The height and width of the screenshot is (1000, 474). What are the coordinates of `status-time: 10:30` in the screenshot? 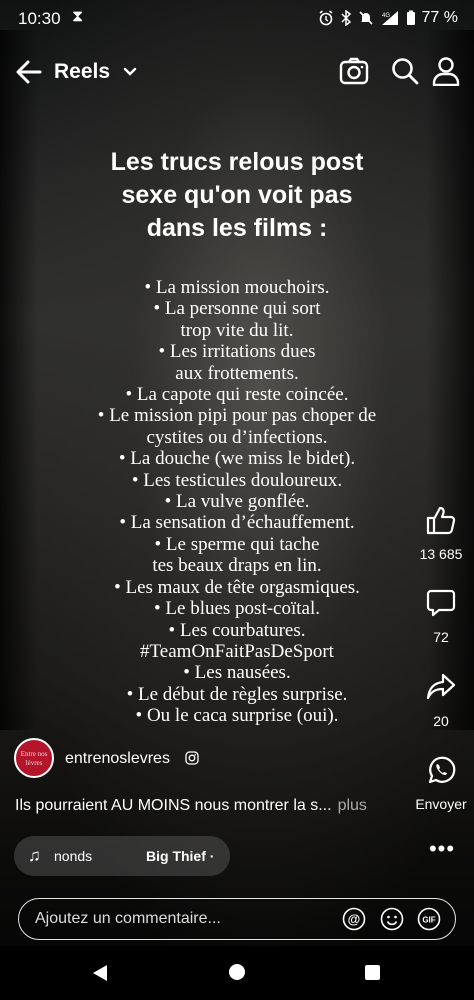 It's located at (39, 18).